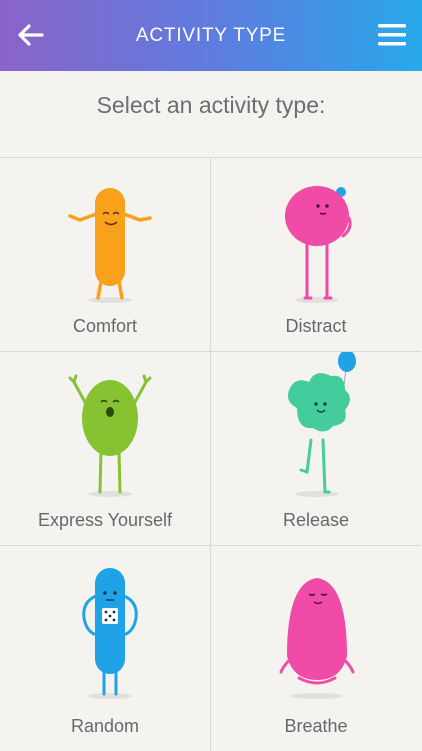 The width and height of the screenshot is (422, 751). I want to click on random-character-icon, so click(110, 633).